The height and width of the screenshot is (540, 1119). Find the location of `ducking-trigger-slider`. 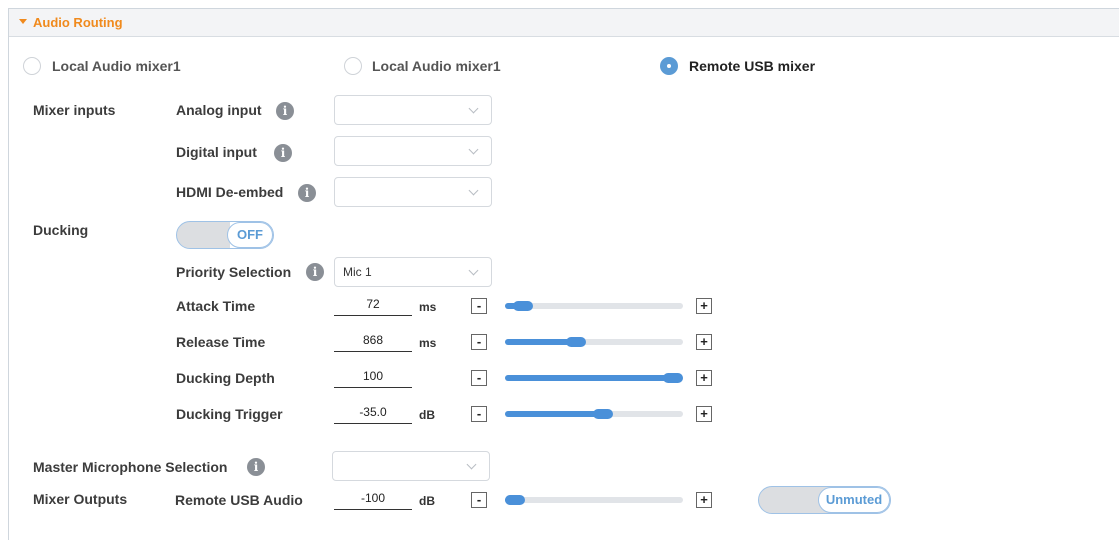

ducking-trigger-slider is located at coordinates (594, 414).